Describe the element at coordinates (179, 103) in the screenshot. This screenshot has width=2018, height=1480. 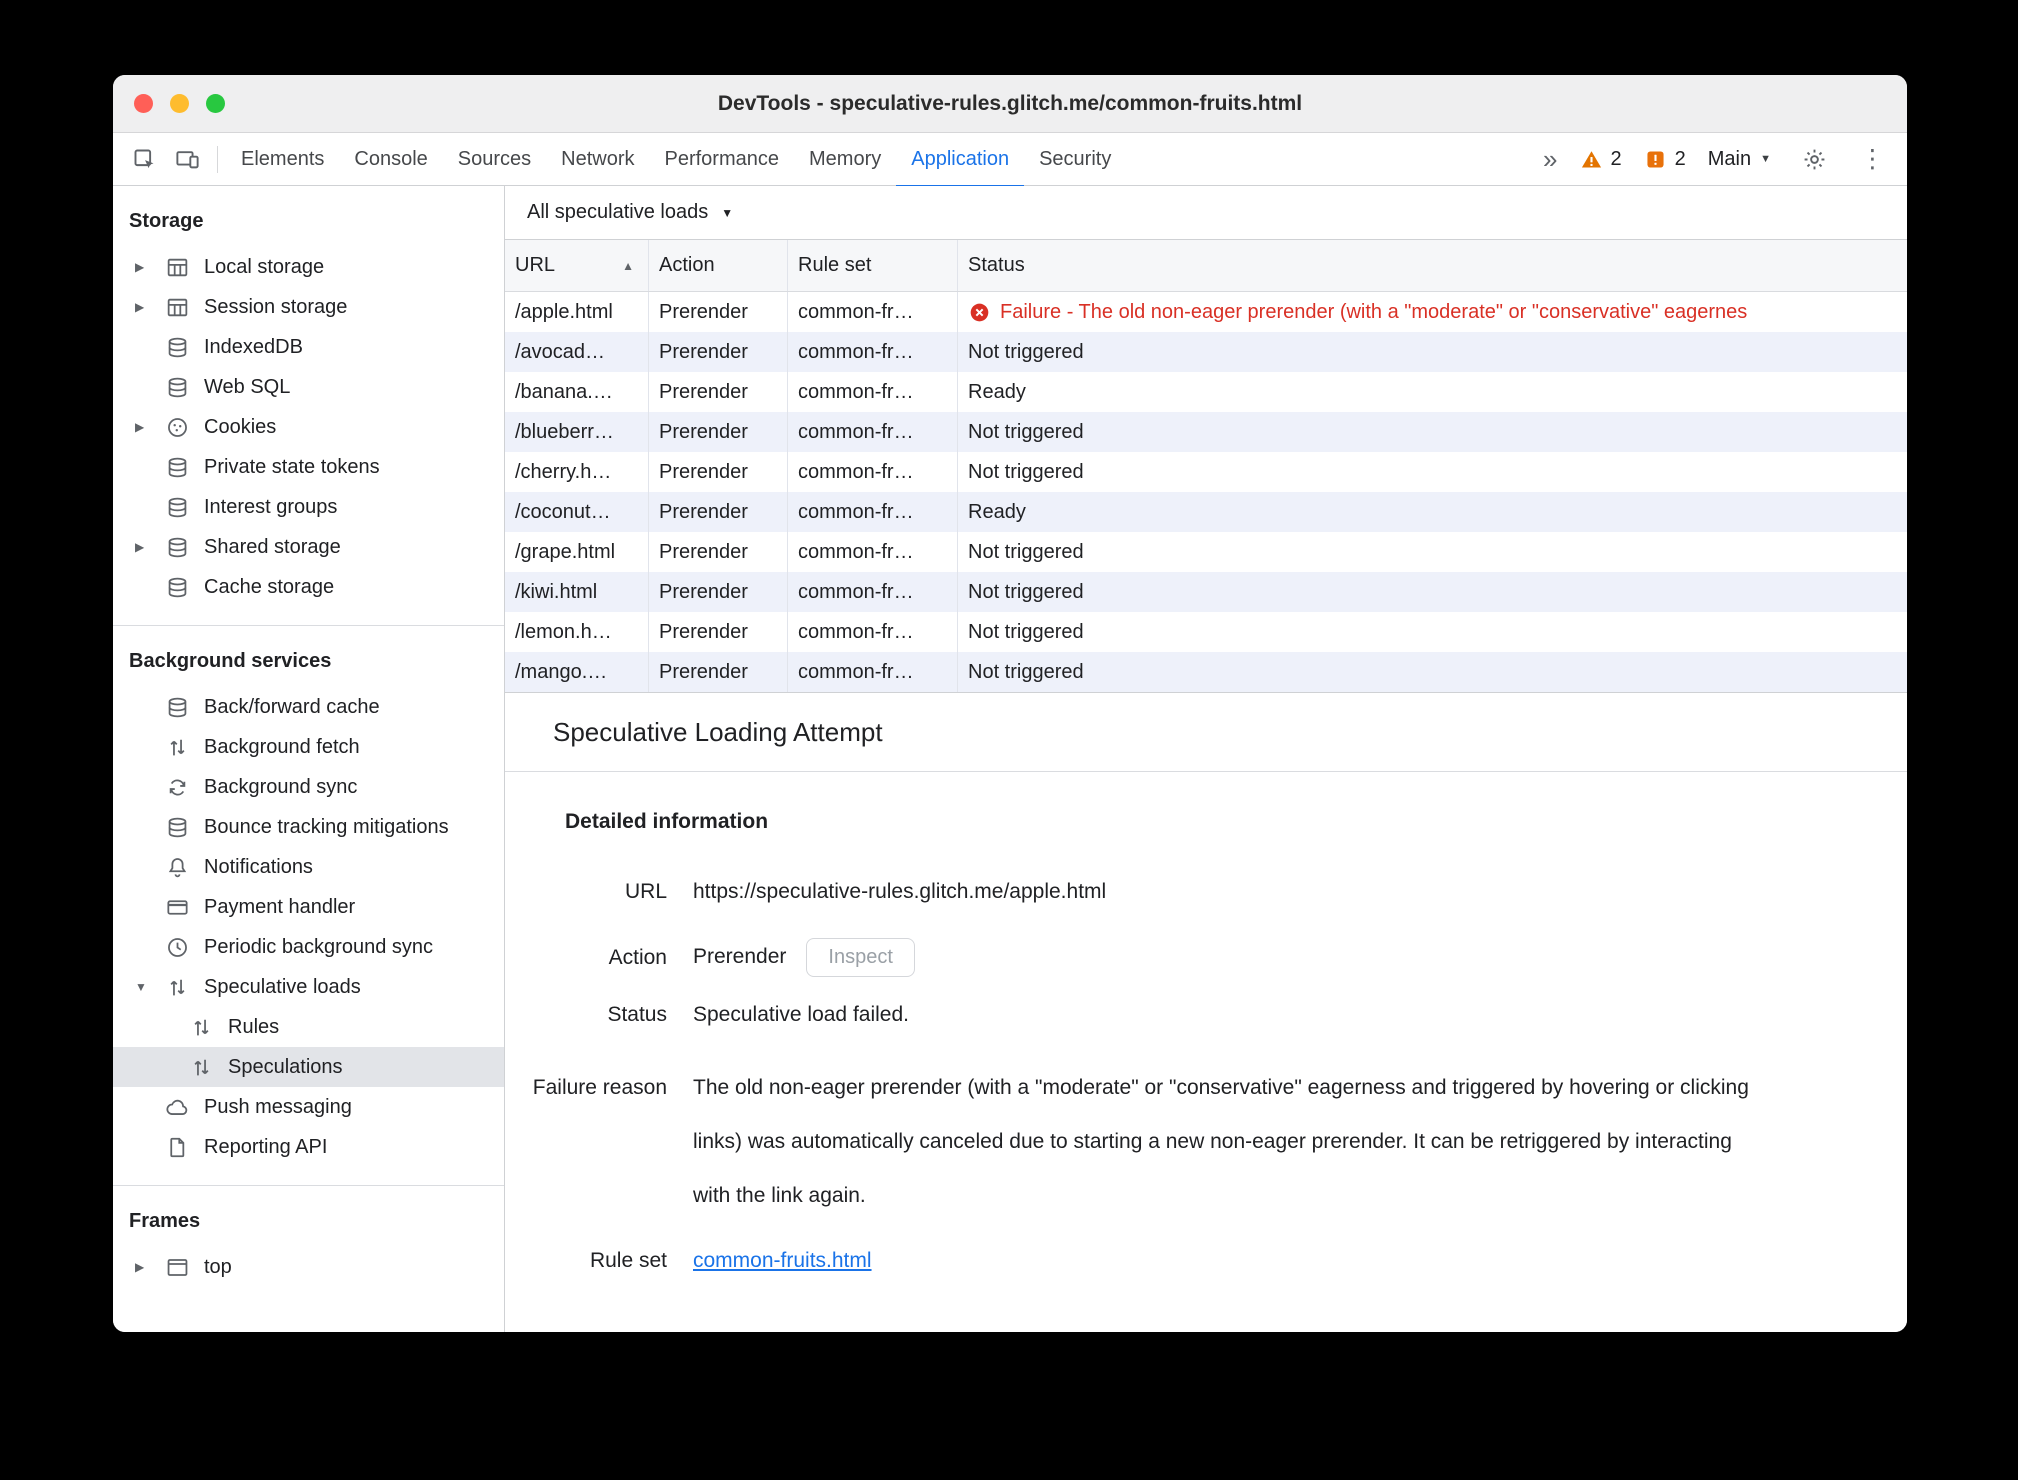
I see `minimize-window-button` at that location.